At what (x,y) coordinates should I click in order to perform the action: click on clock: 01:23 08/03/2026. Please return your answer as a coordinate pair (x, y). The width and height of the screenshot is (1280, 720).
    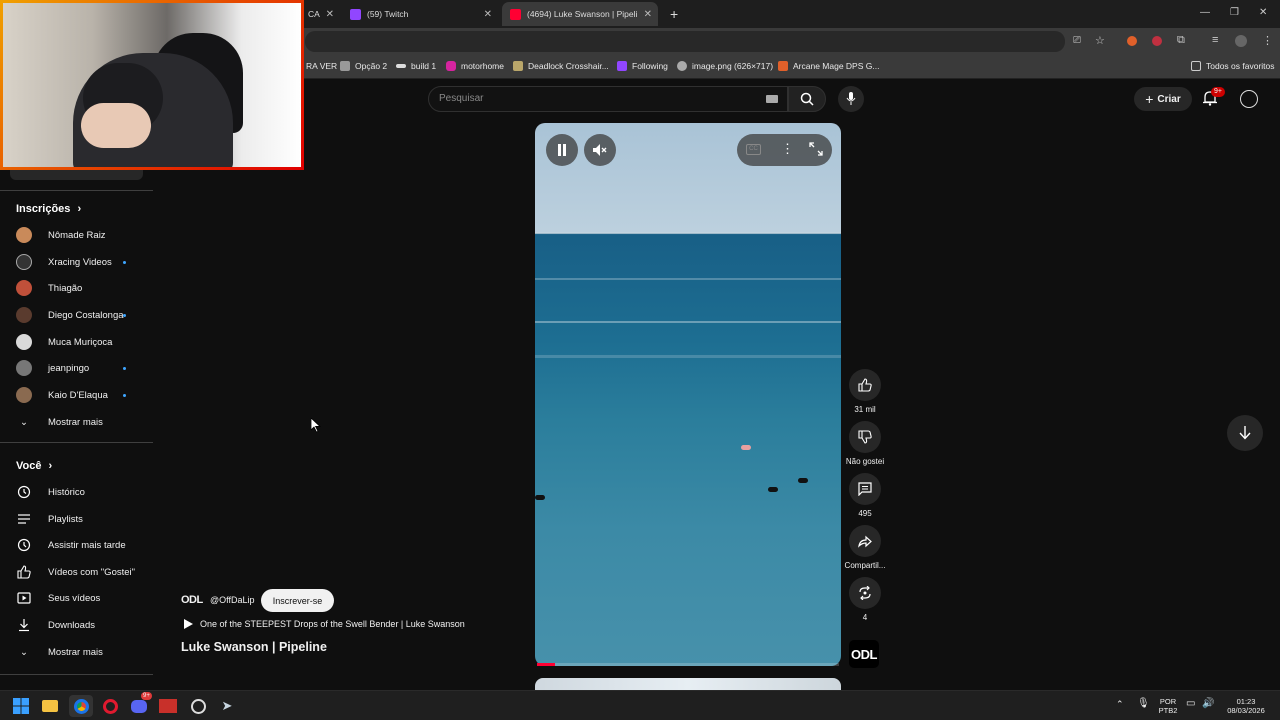
    Looking at the image, I should click on (1246, 706).